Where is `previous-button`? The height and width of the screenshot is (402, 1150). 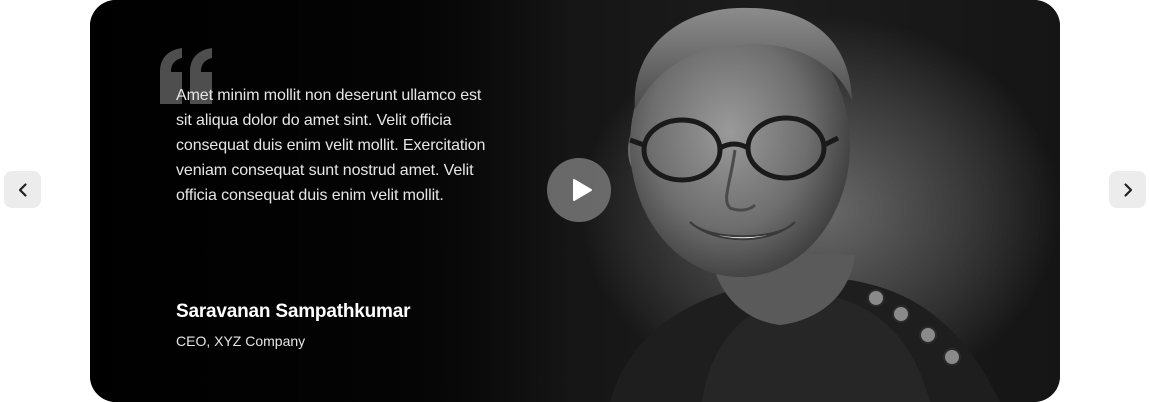 previous-button is located at coordinates (22, 189).